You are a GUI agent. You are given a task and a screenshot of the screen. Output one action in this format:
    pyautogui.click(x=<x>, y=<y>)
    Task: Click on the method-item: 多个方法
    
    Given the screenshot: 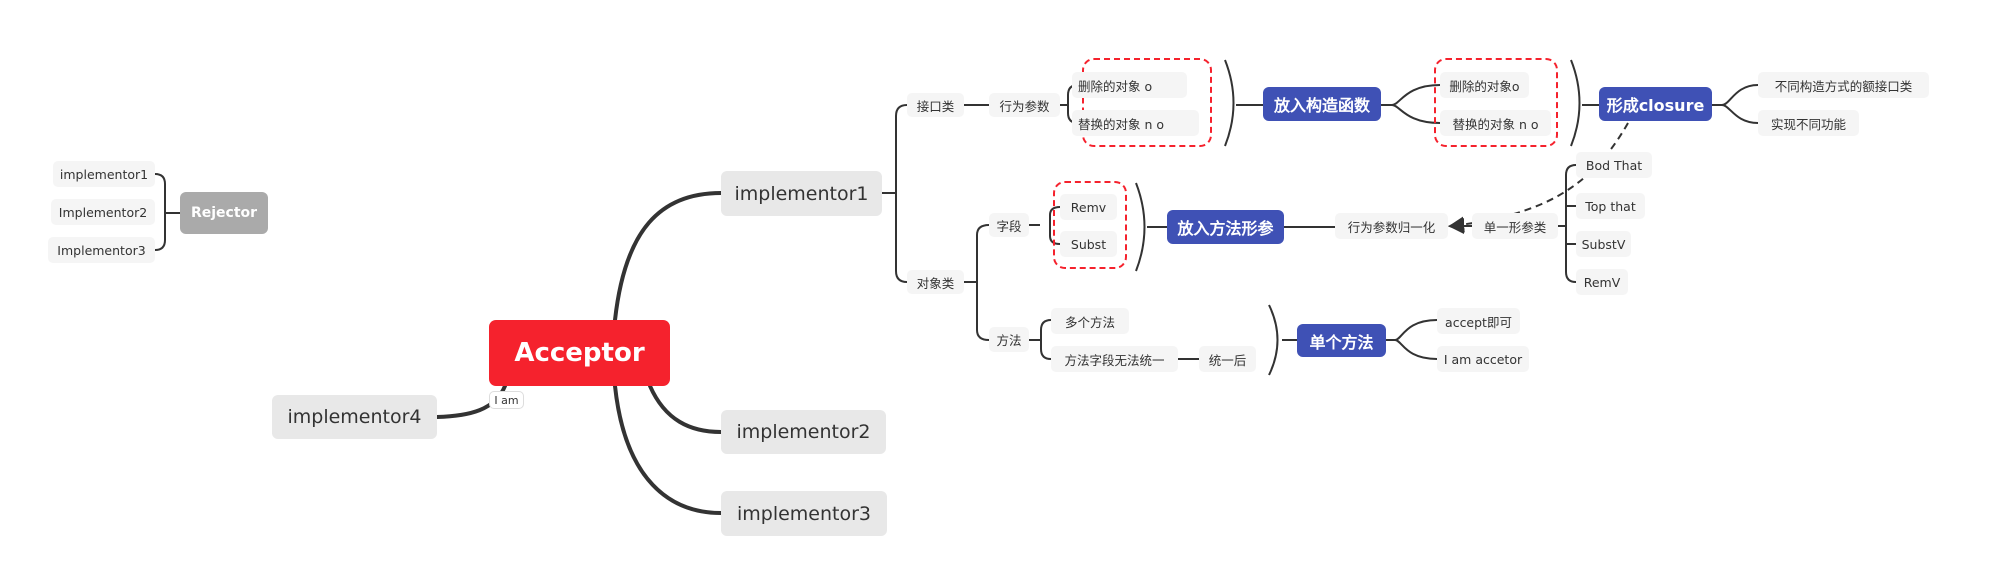 What is the action you would take?
    pyautogui.click(x=1090, y=321)
    